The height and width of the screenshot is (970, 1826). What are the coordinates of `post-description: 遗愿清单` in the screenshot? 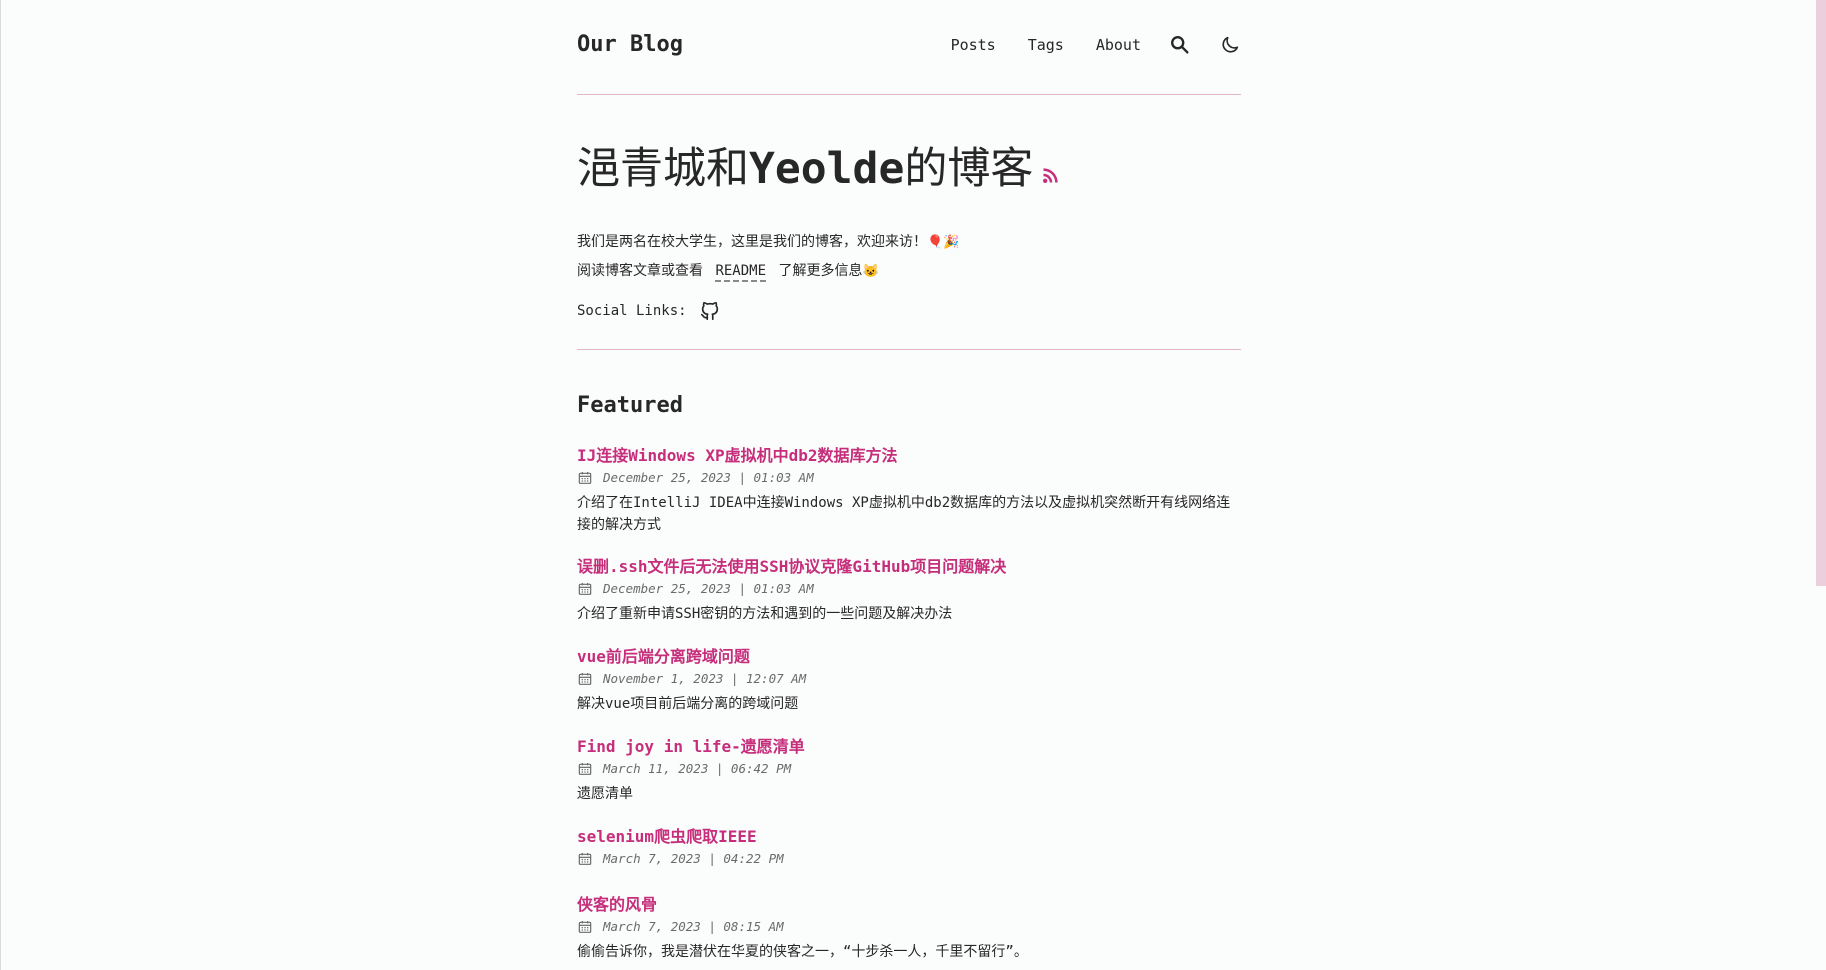 It's located at (605, 794).